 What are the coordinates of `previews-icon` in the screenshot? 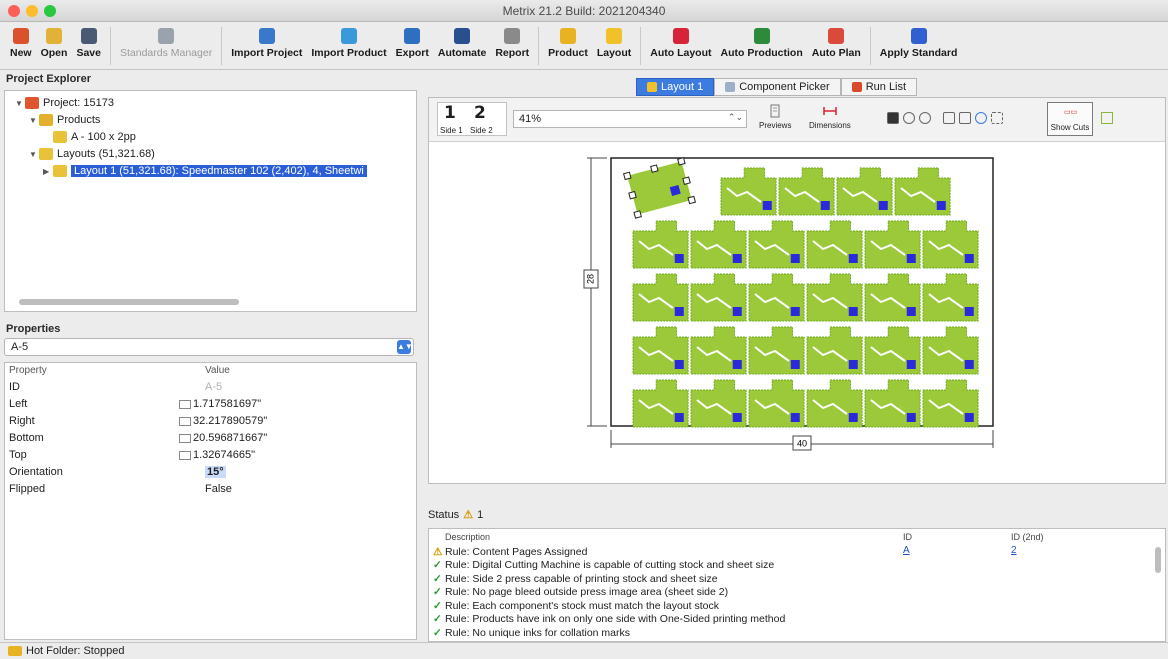 It's located at (775, 111).